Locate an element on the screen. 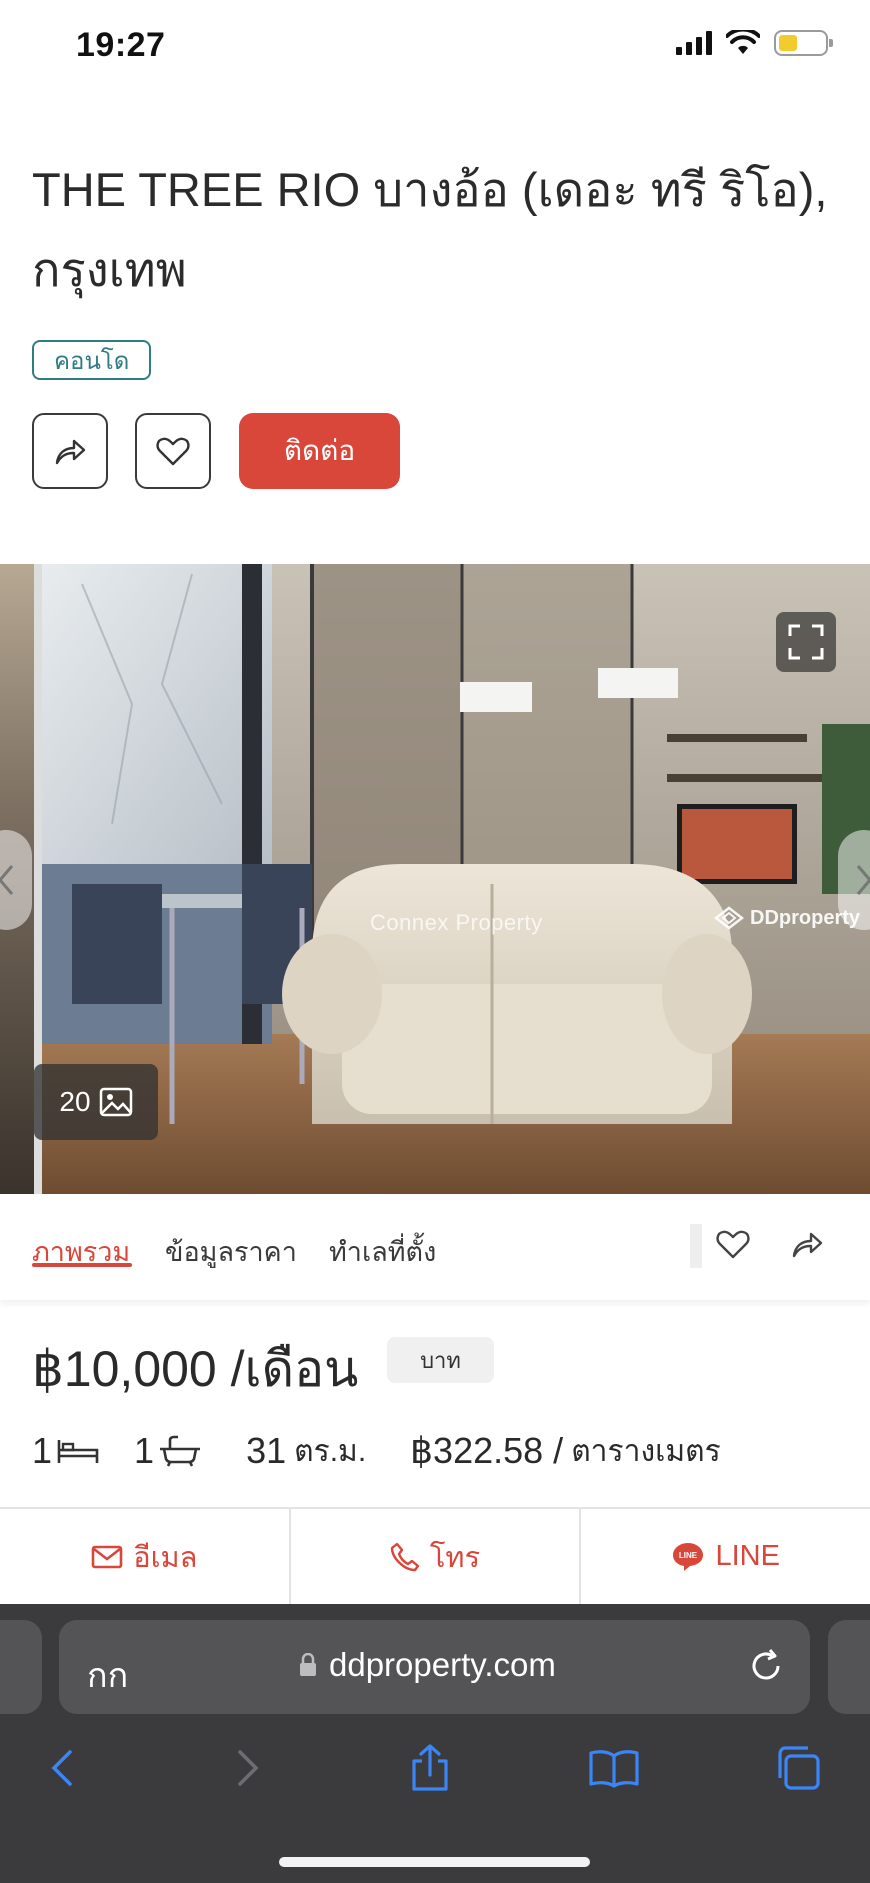  line-chat-icon: LINE is located at coordinates (688, 1556).